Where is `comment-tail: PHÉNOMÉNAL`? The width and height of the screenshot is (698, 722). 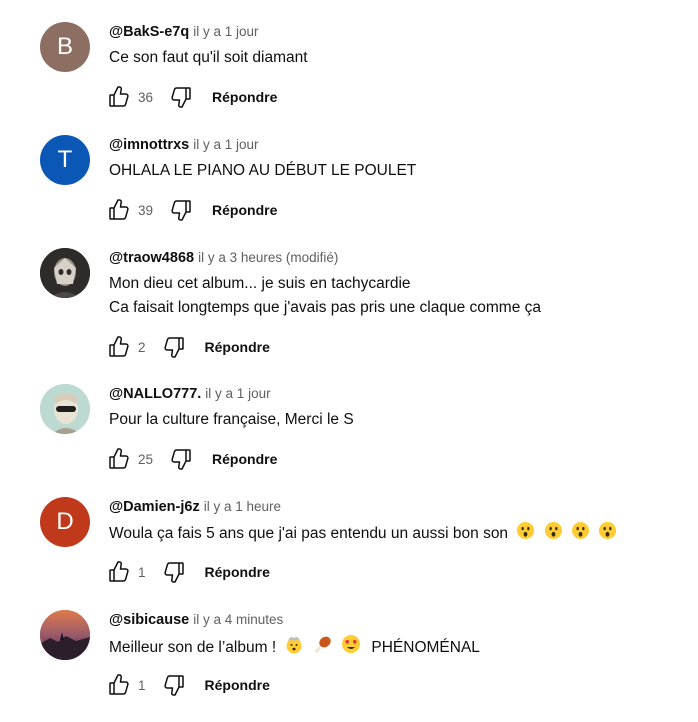
comment-tail: PHÉNOMÉNAL is located at coordinates (425, 647).